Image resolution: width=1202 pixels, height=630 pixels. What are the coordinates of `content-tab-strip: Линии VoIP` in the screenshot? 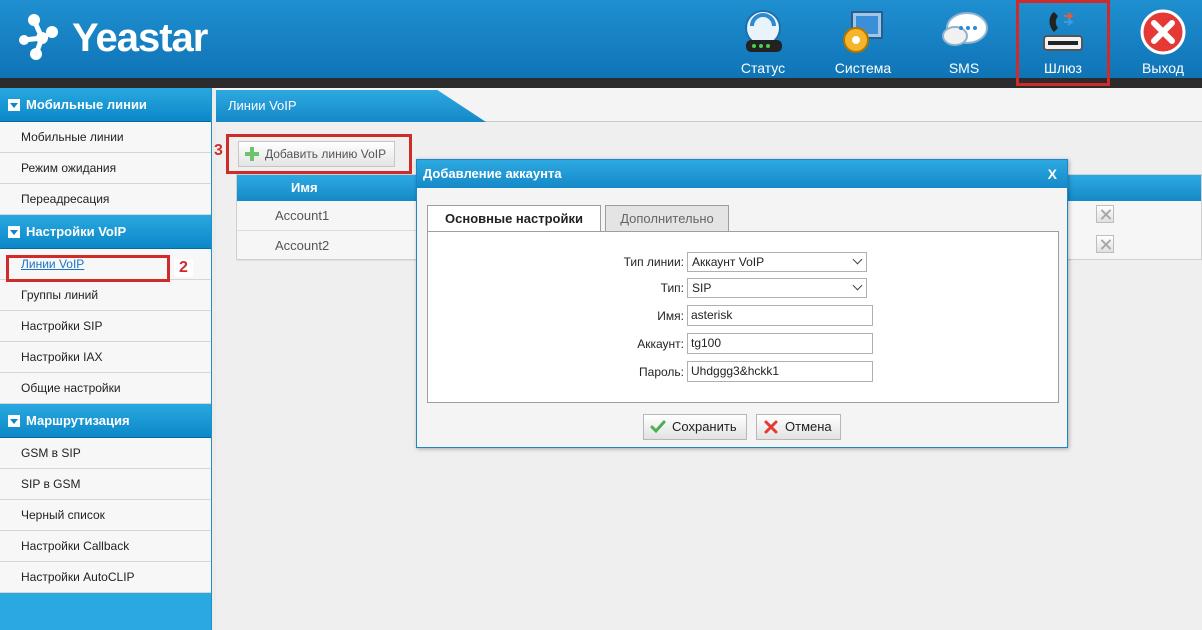 It's located at (709, 105).